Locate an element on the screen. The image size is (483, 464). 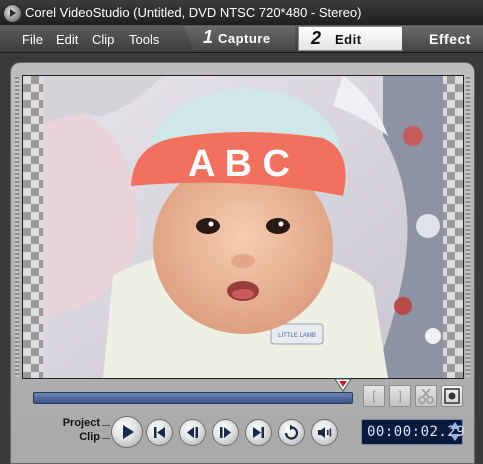
play-icon is located at coordinates (128, 432).